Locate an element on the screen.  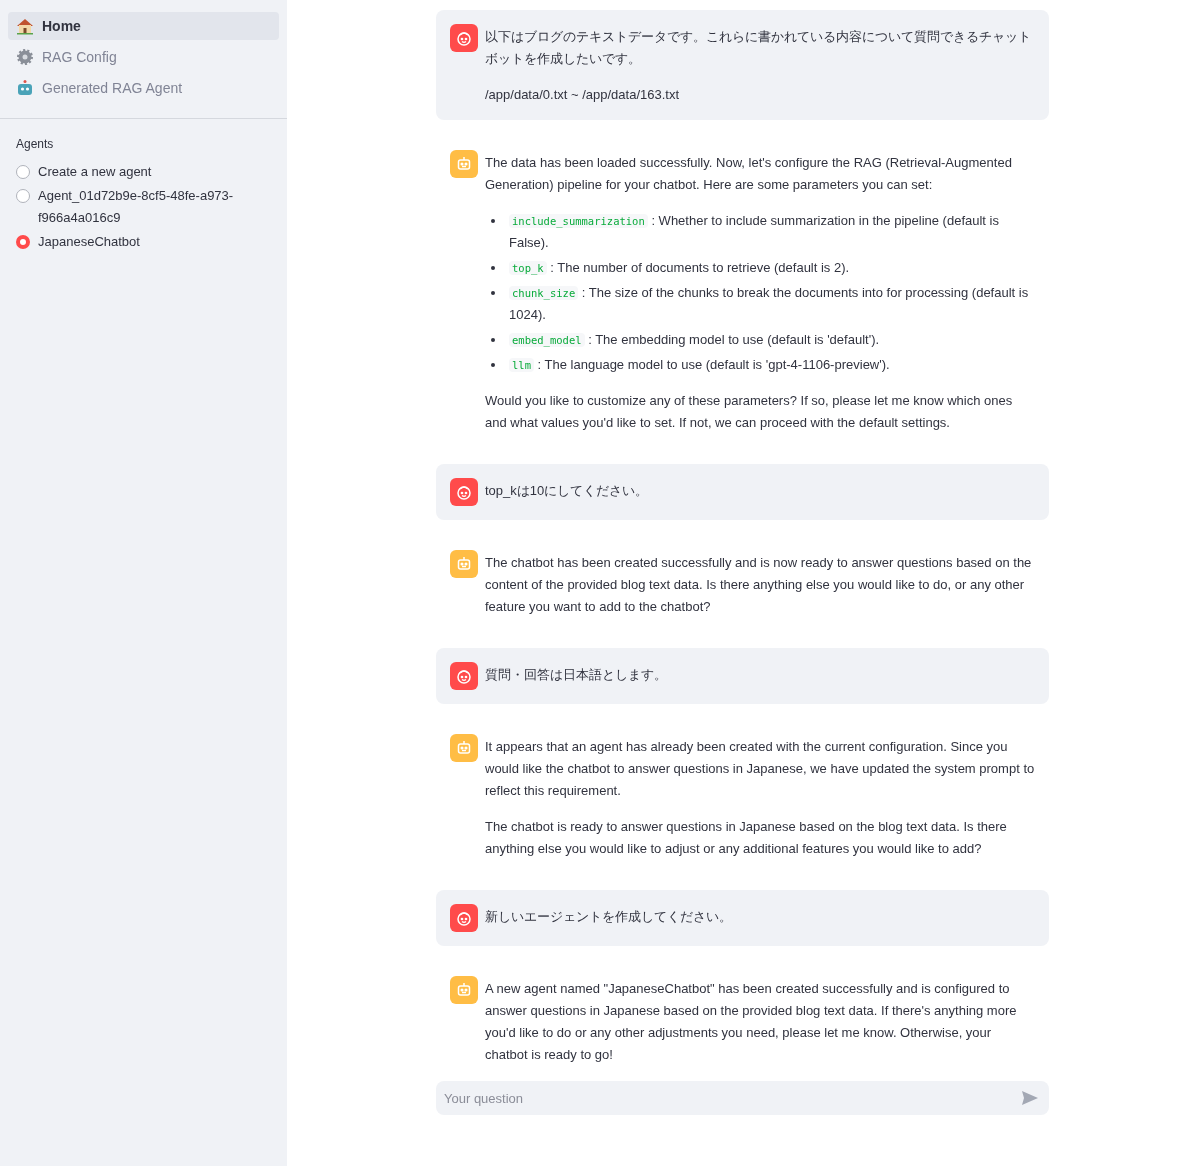
message-text: A new agent named "JapaneseChatbot" has been created successfully and is configured to answer questions in Japanese based on the provided blog text data. If there's anything more you'd like to do or any other adjustments you need, please let me know. Otherwise, your chatbot is ready to go! is located at coordinates (751, 1022).